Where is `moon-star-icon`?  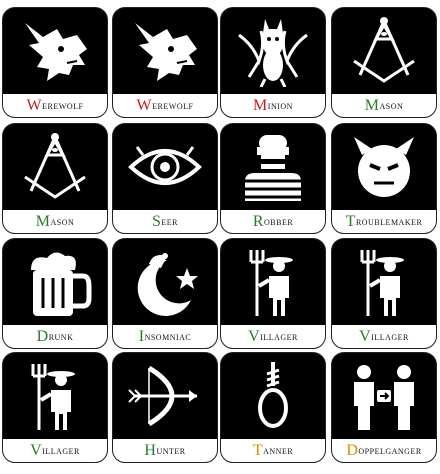 moon-star-icon is located at coordinates (165, 282).